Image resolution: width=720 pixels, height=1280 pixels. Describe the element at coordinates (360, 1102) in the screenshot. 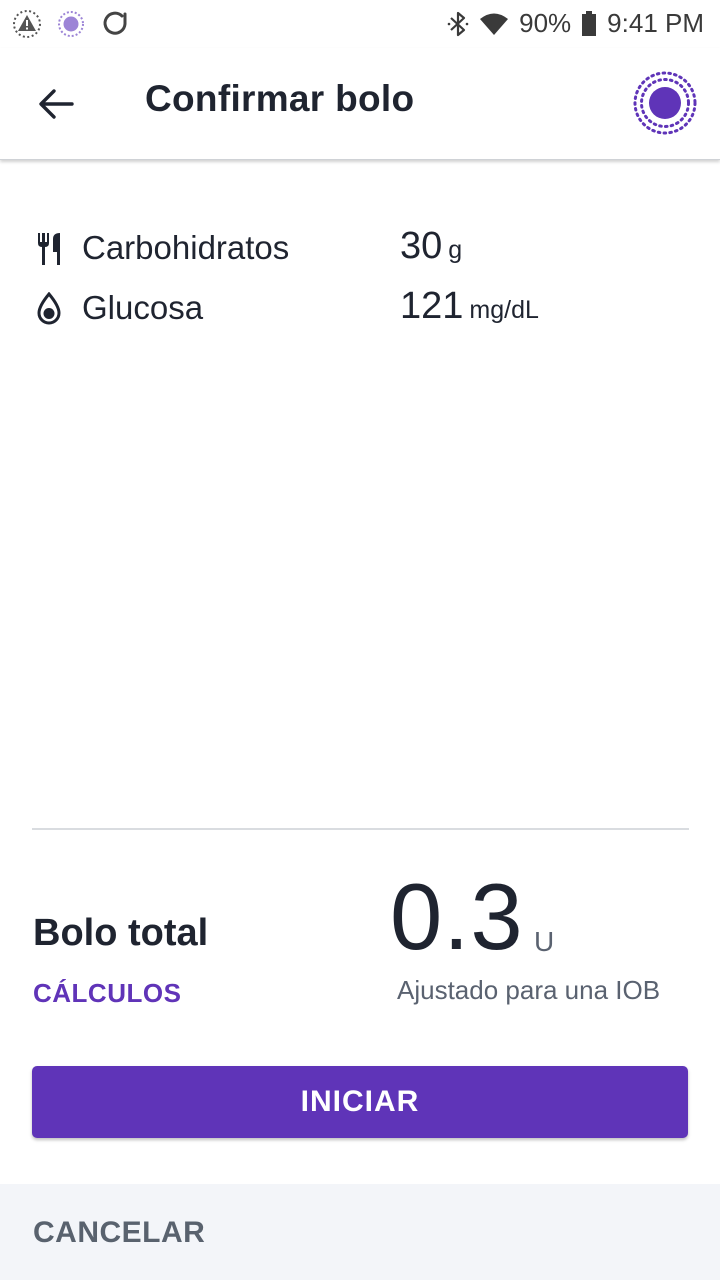

I see `start-button: INICIAR` at that location.